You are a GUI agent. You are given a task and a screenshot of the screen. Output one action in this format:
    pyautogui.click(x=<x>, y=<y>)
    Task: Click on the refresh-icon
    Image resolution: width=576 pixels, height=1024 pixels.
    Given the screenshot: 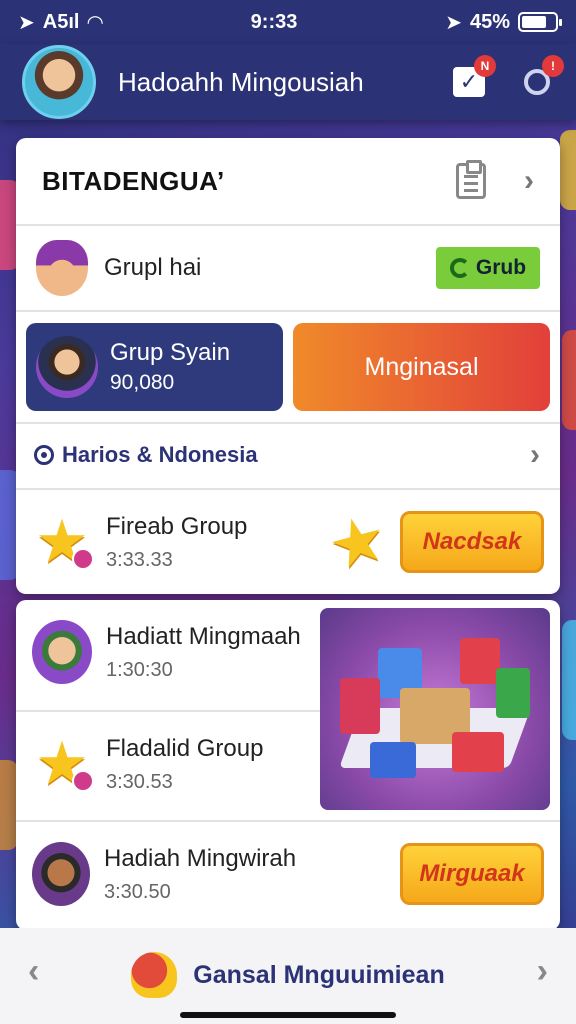 What is the action you would take?
    pyautogui.click(x=459, y=268)
    